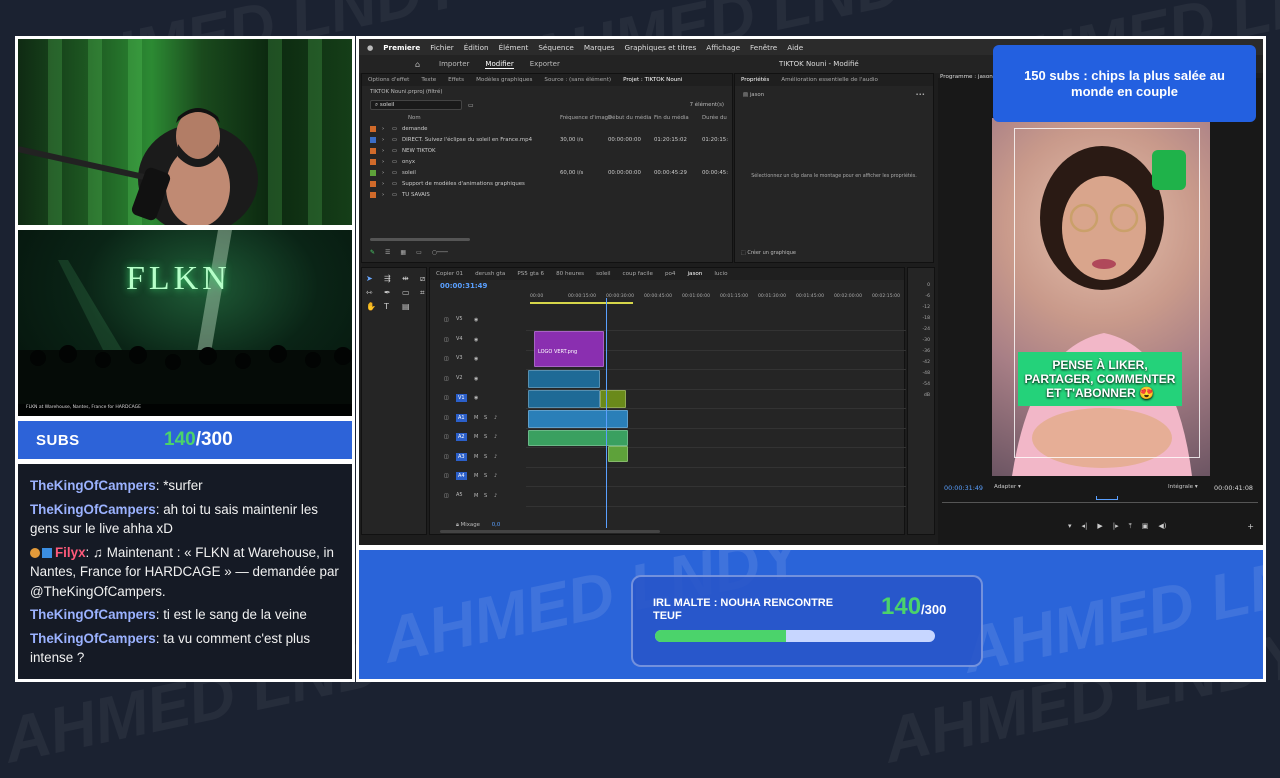 Image resolution: width=1280 pixels, height=778 pixels. Describe the element at coordinates (606, 413) in the screenshot. I see `playhead` at that location.